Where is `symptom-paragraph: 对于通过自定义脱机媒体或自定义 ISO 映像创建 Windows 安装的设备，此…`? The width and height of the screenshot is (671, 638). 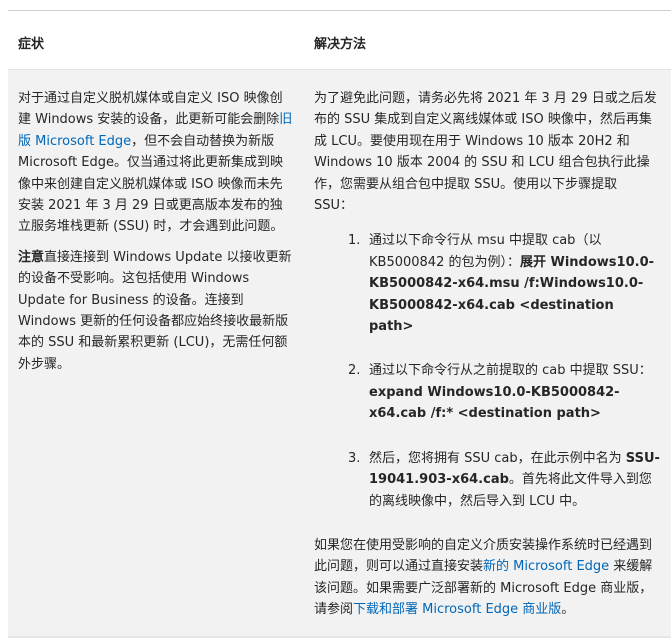
symptom-paragraph: 对于通过自定义脱机媒体或自定义 ISO 映像创建 Windows 安装的设备，此… is located at coordinates (156, 163).